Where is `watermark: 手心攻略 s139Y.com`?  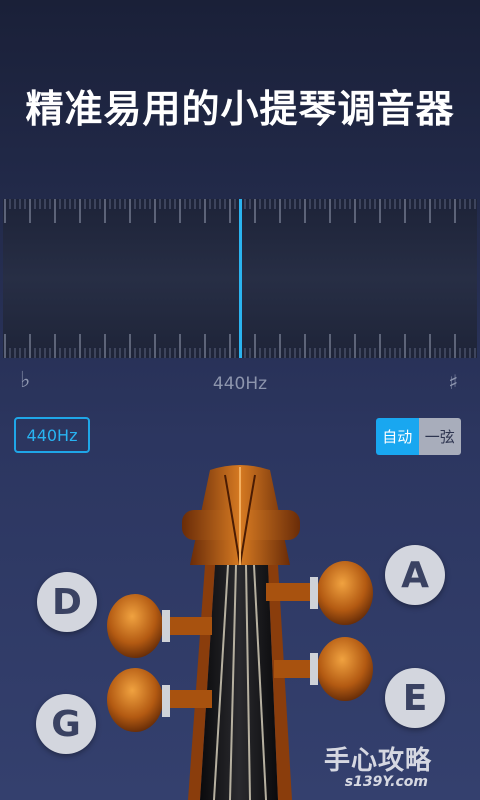 watermark: 手心攻略 s139Y.com is located at coordinates (386, 765).